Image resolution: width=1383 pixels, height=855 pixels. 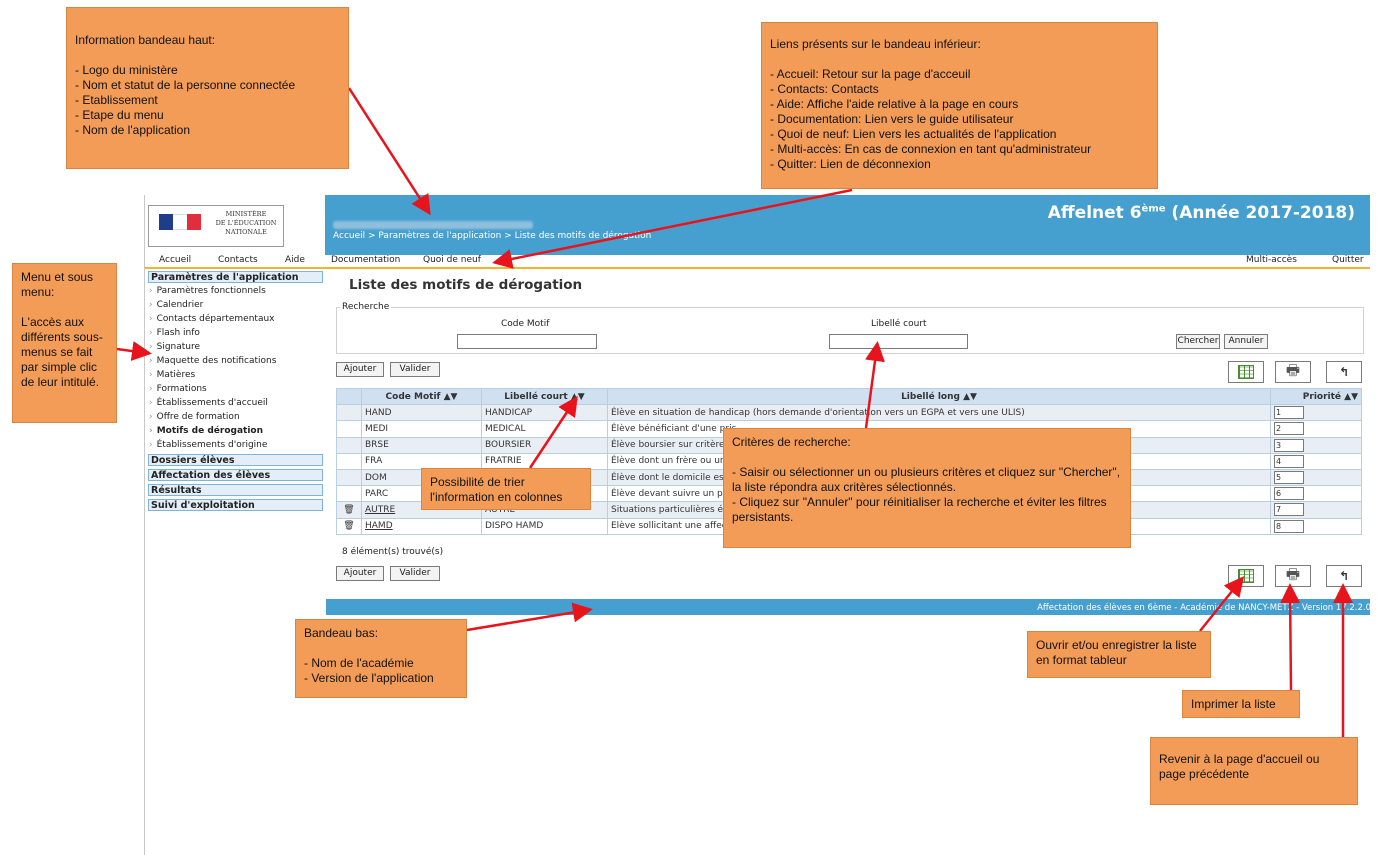 What do you see at coordinates (1241, 704) in the screenshot?
I see `annotation-imprimer: Imprimer la liste` at bounding box center [1241, 704].